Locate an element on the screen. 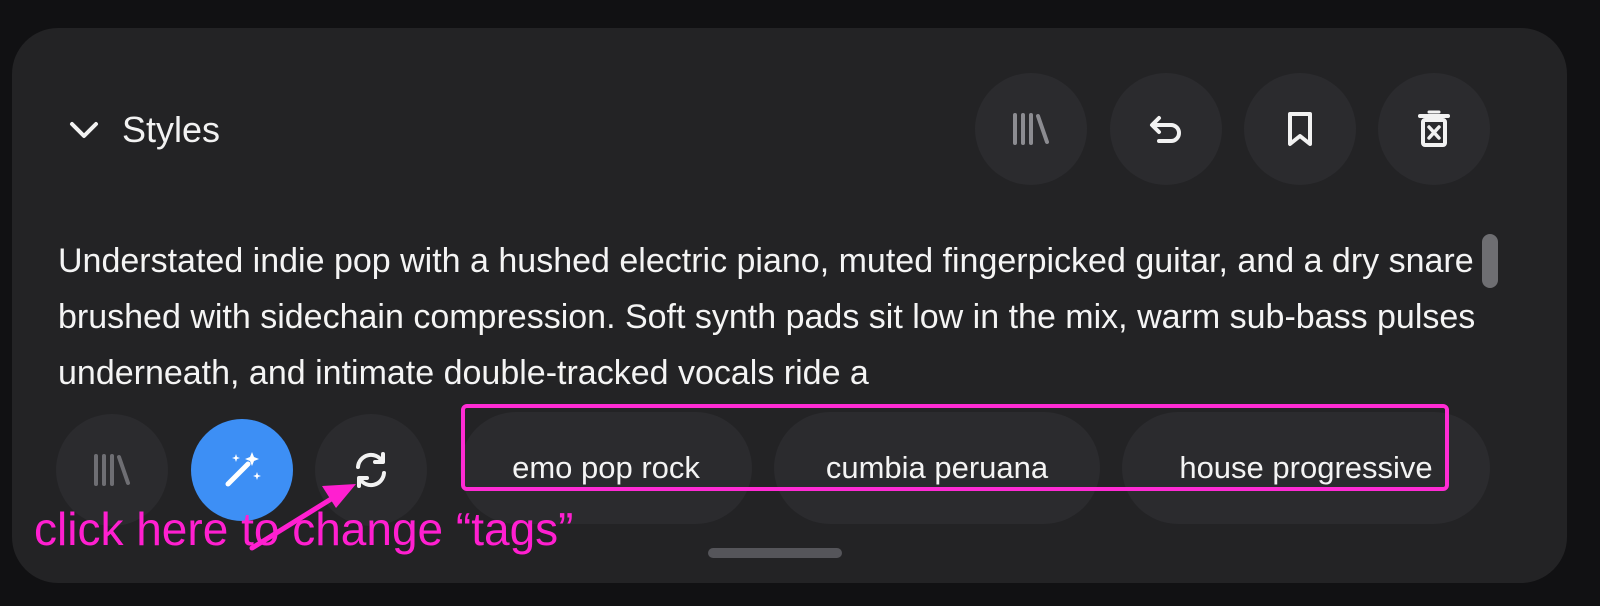 This screenshot has height=606, width=1600. style-library-button is located at coordinates (1031, 129).